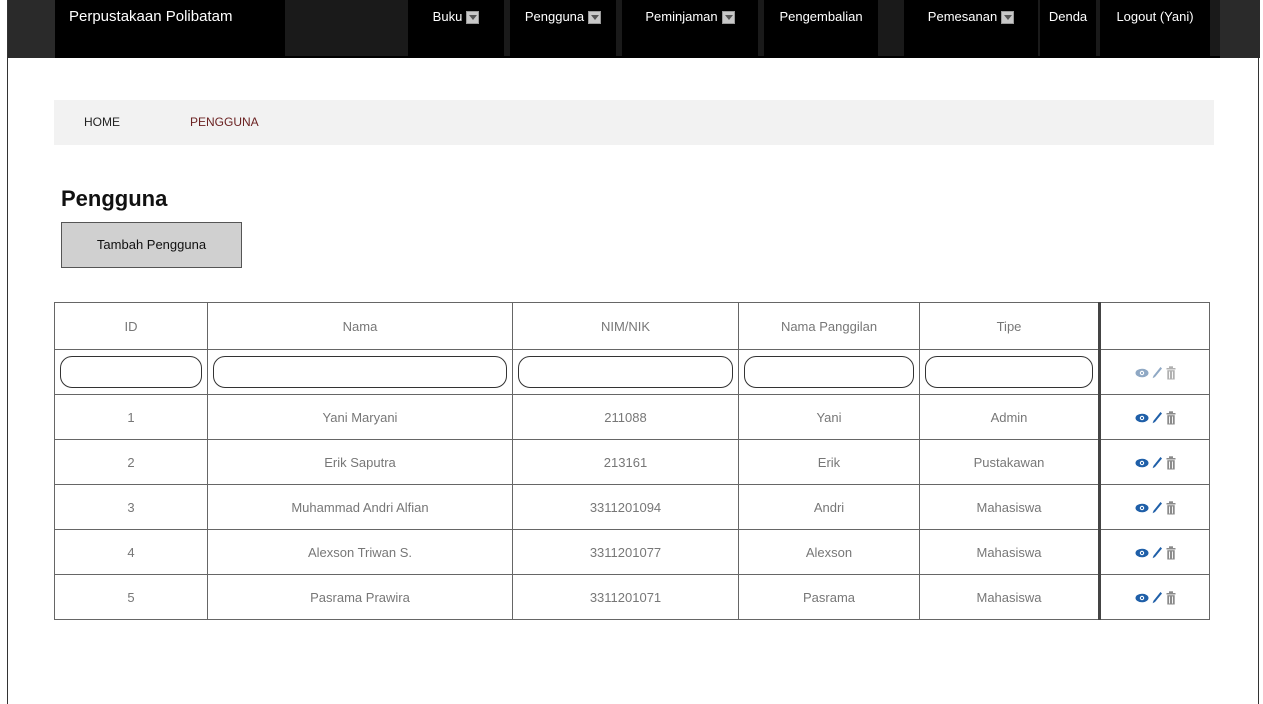  What do you see at coordinates (971, 29) in the screenshot?
I see `nav-item-pemesanan: Pemesanan` at bounding box center [971, 29].